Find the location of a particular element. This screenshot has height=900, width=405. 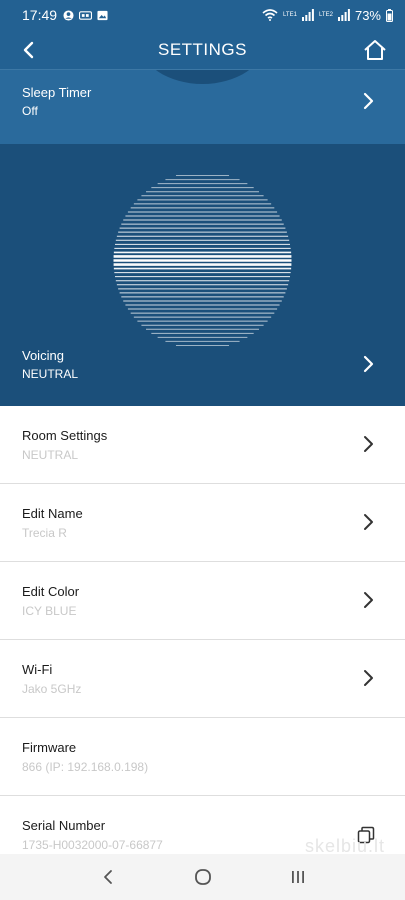

system-nav-bar is located at coordinates (202, 877).